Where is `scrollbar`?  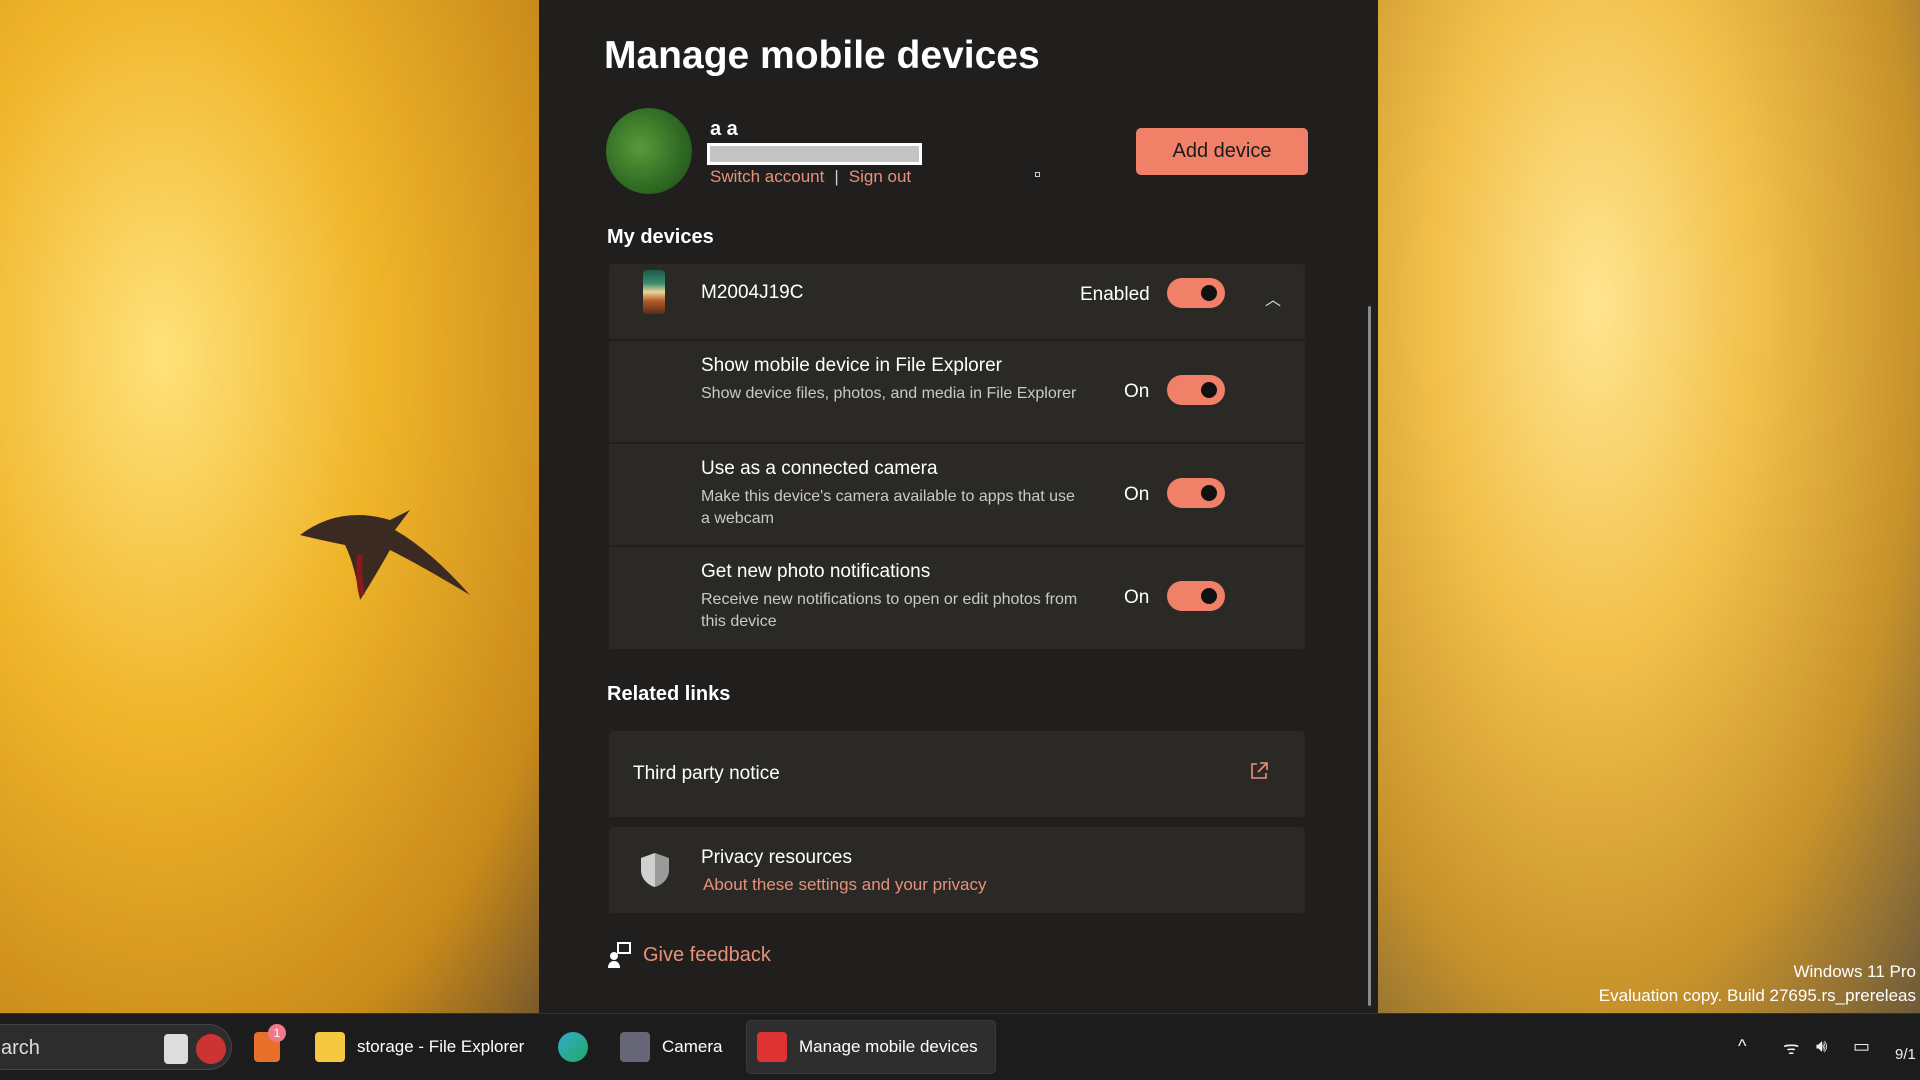
scrollbar is located at coordinates (1369, 656).